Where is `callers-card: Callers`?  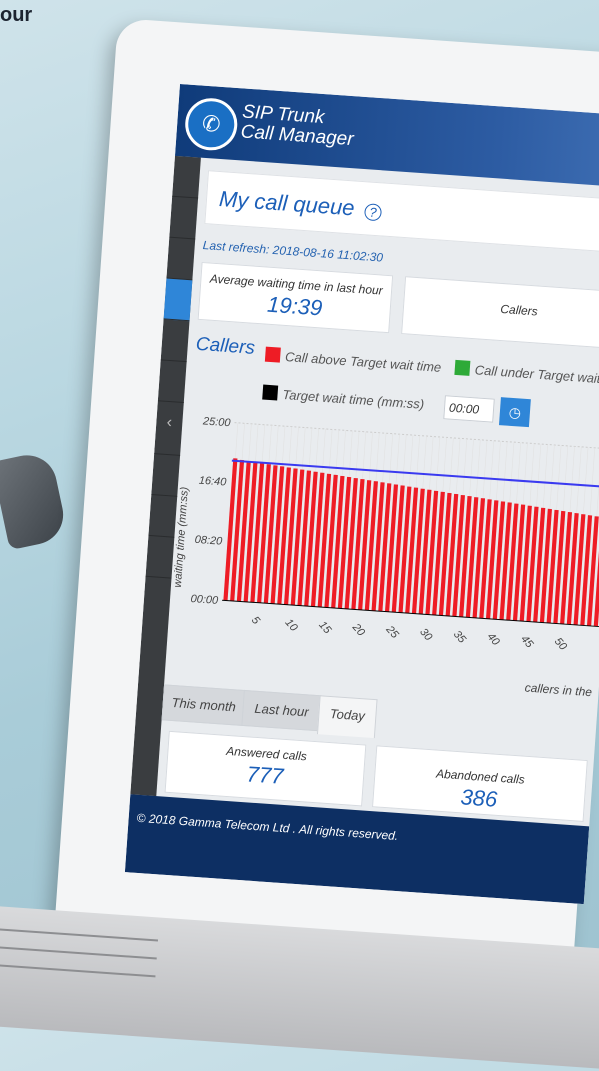 callers-card: Callers is located at coordinates (500, 313).